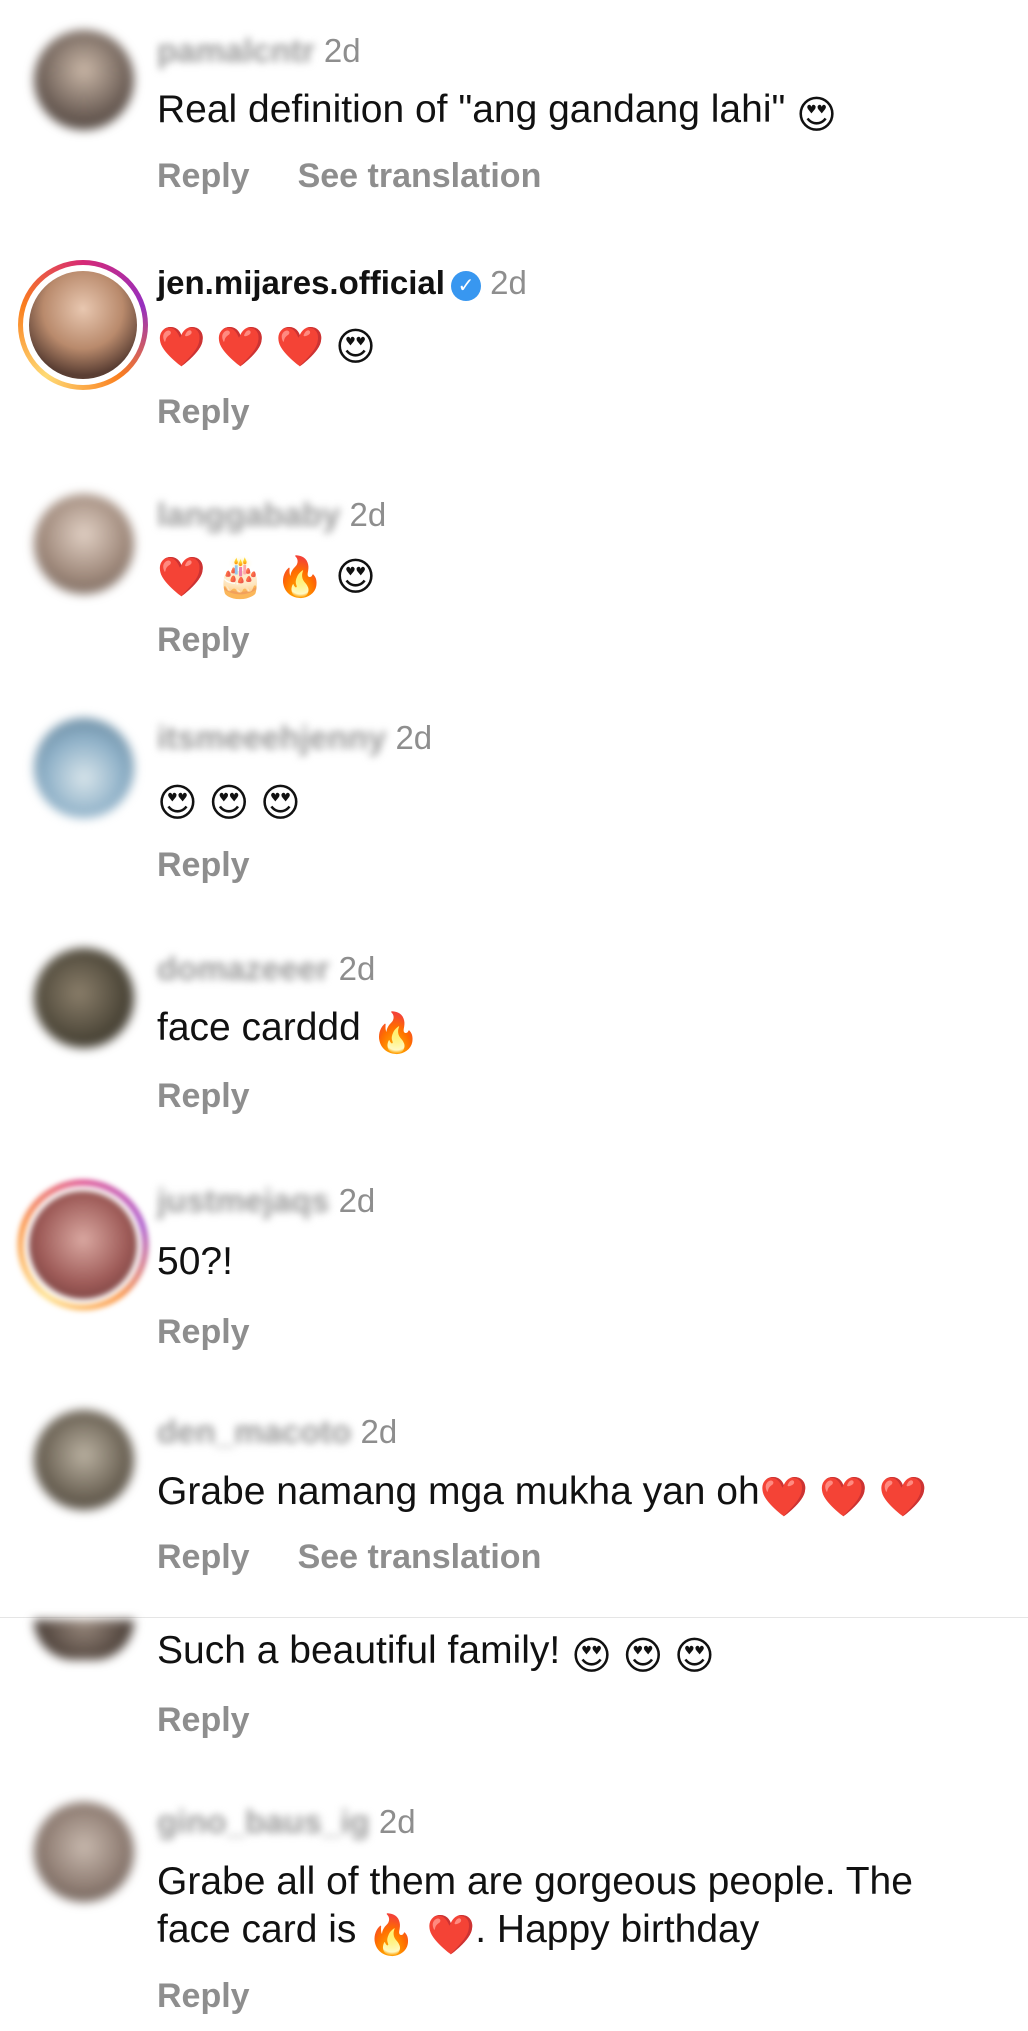 Image resolution: width=1028 pixels, height=2031 pixels. I want to click on comment-body: 50?!, so click(195, 1261).